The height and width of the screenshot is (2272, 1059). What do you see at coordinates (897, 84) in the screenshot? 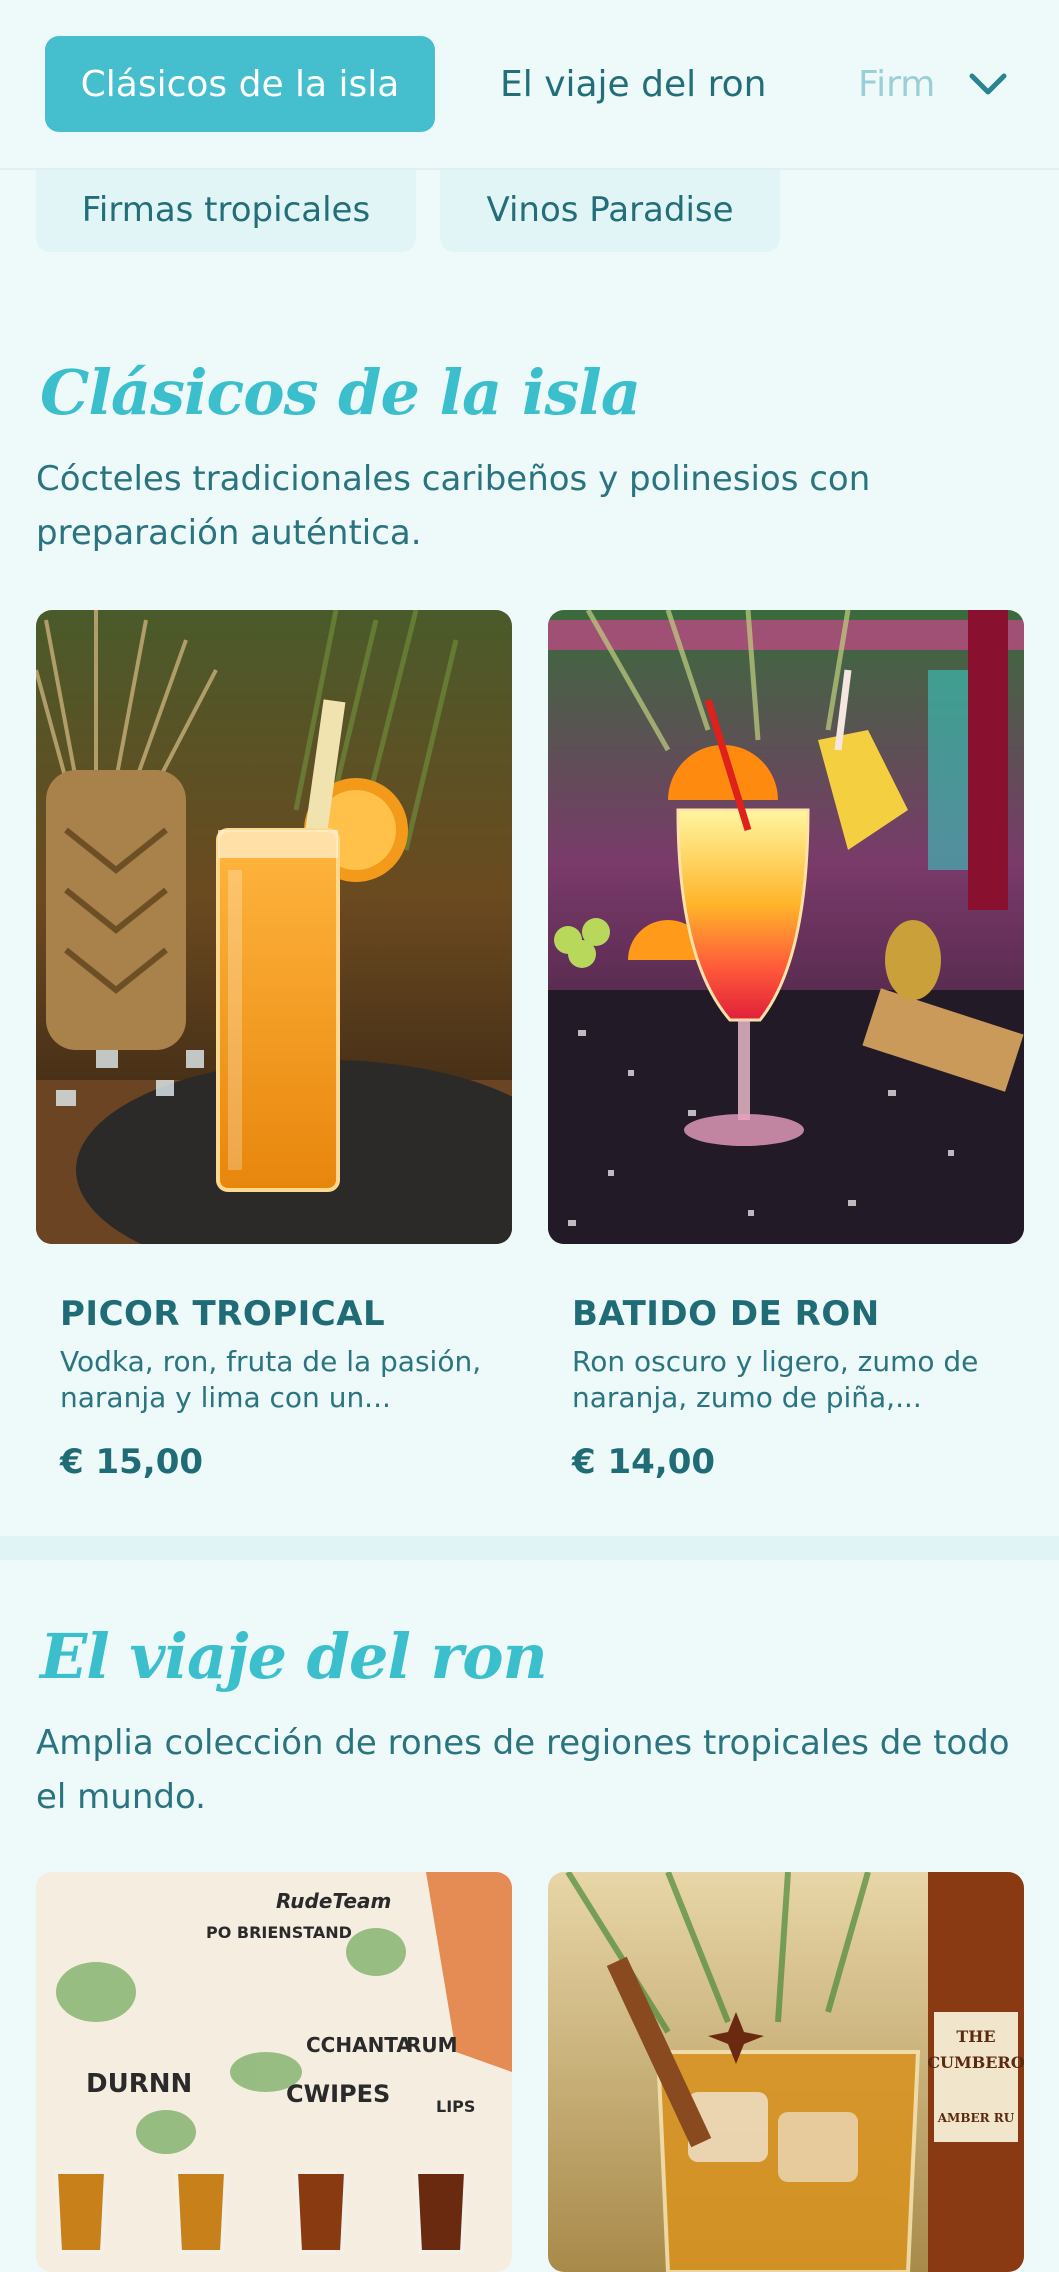
I see `tab-firmas-tropicales-partial: Firm` at bounding box center [897, 84].